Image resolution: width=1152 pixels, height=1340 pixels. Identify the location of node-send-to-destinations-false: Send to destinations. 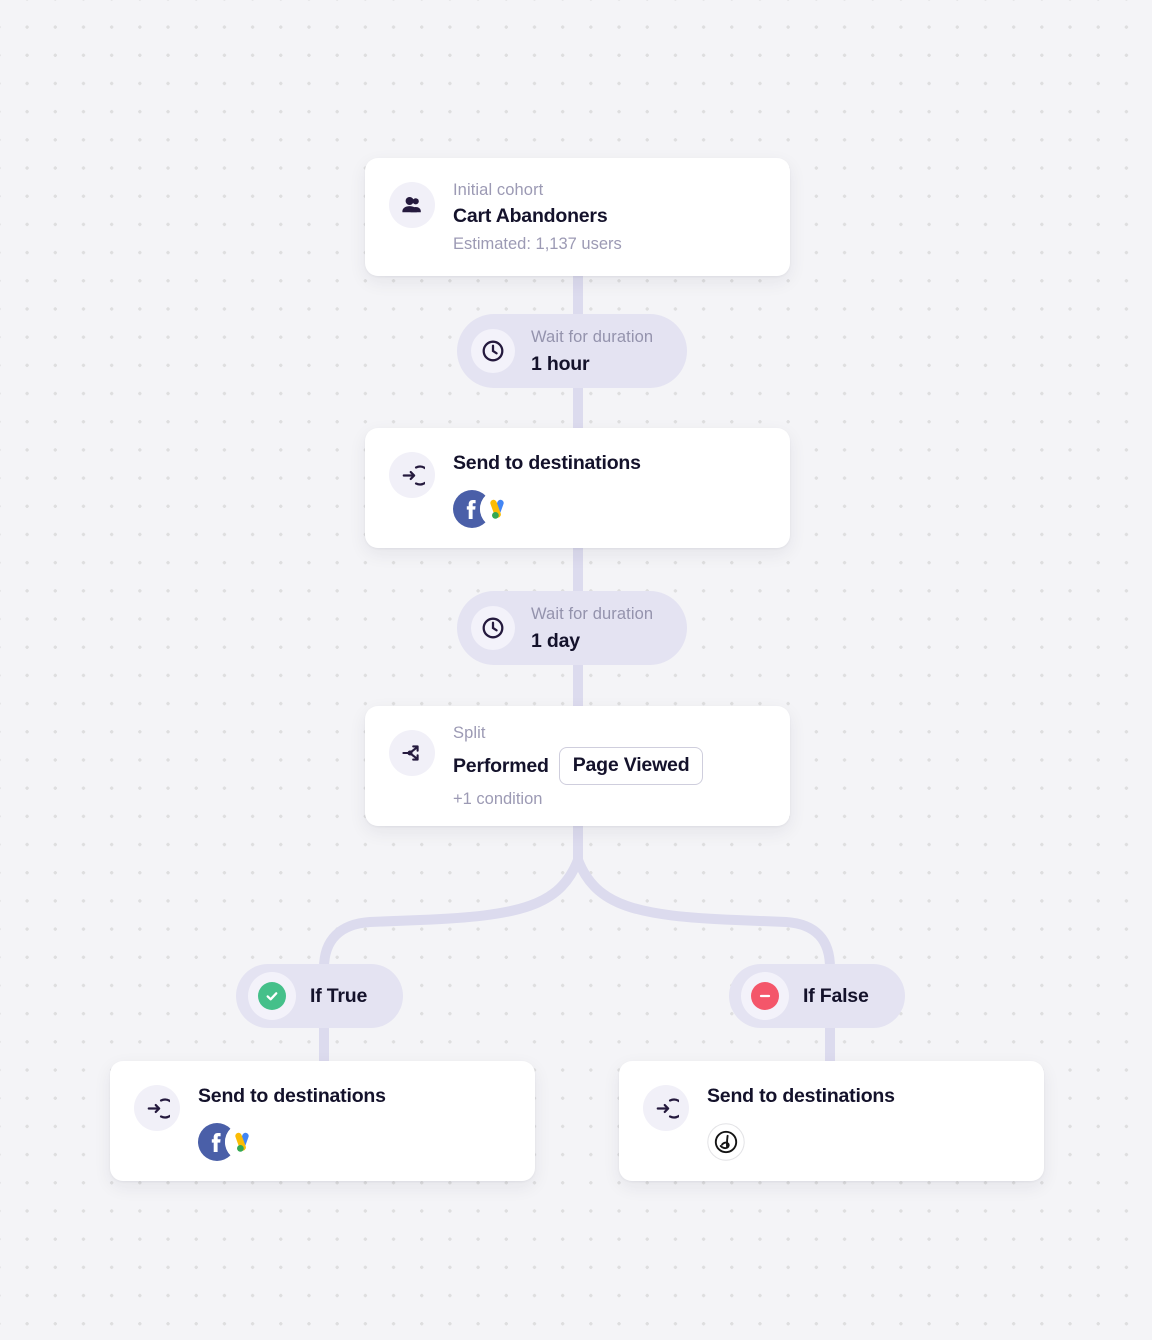
(831, 1121).